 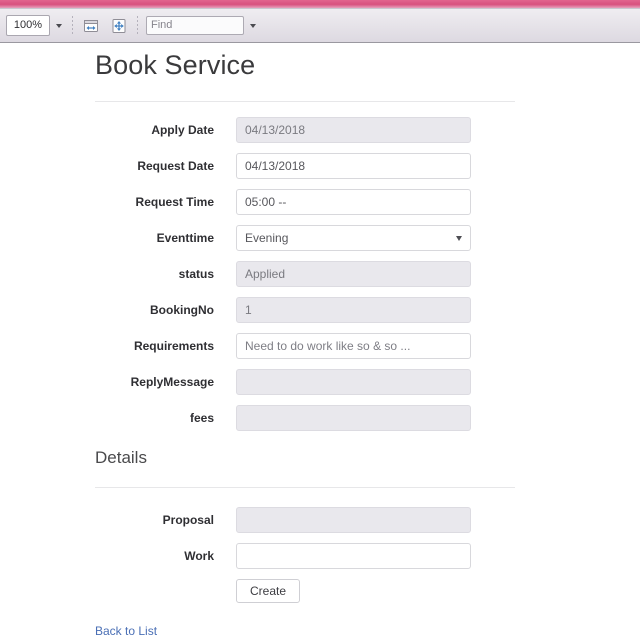 I want to click on field-label: status, so click(x=196, y=274).